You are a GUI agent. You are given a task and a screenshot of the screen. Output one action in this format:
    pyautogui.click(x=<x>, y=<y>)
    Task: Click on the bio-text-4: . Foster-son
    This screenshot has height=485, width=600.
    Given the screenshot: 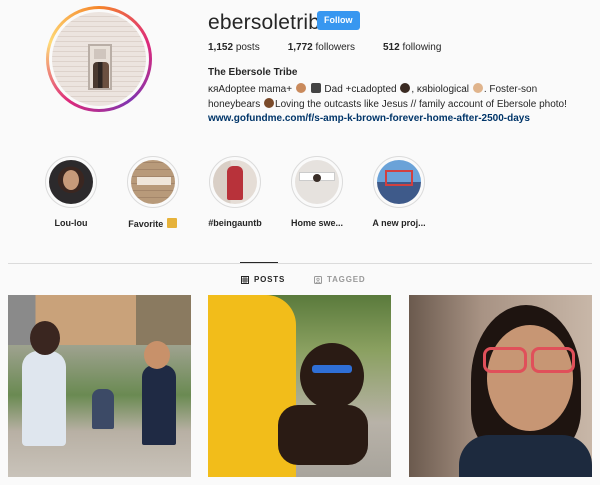 What is the action you would take?
    pyautogui.click(x=510, y=89)
    